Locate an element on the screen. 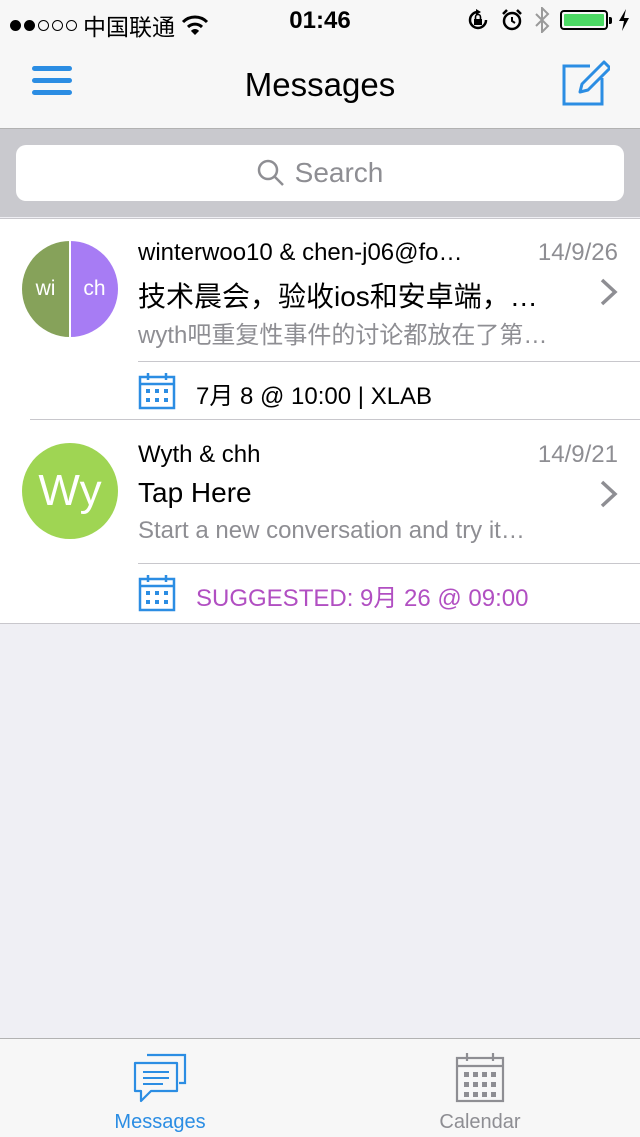  bluetooth-icon is located at coordinates (542, 20).